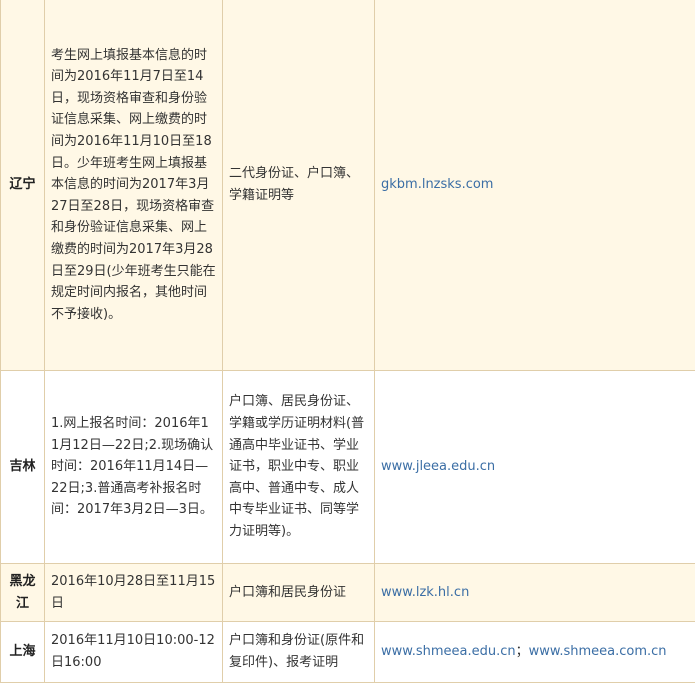 The width and height of the screenshot is (695, 689). I want to click on website-cell: www.shmeea.edu.cn；www.shmeea.com.cn, so click(534, 652).